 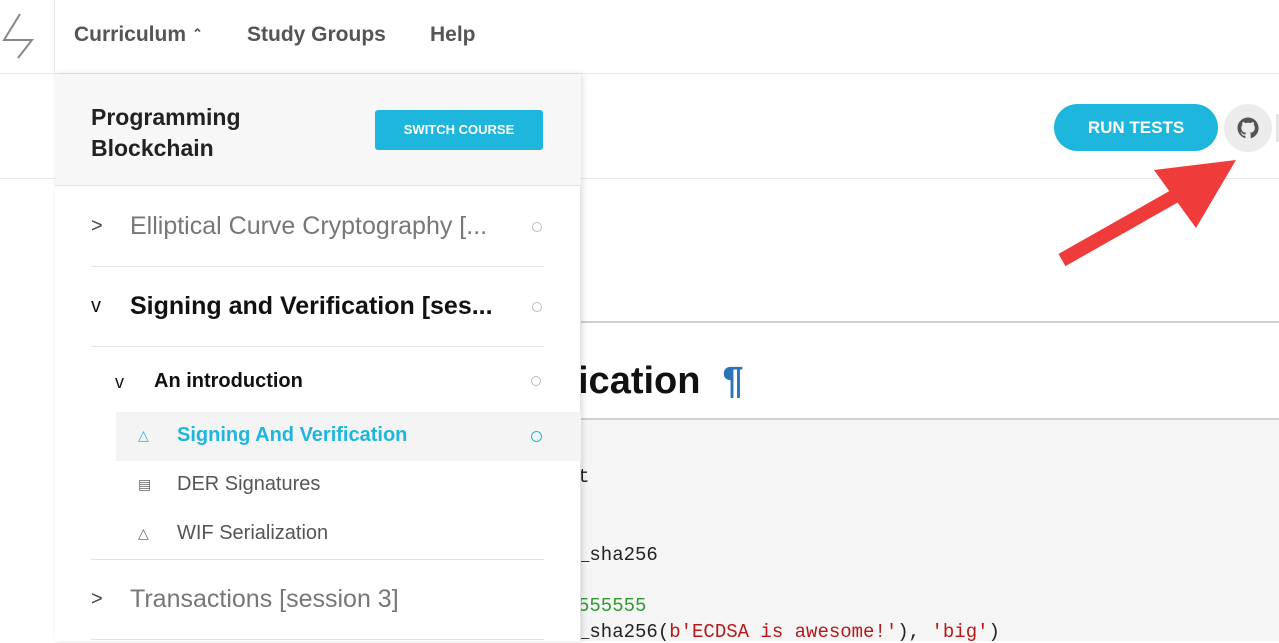 I want to click on subsection-introduction: v An introduction, so click(x=348, y=383).